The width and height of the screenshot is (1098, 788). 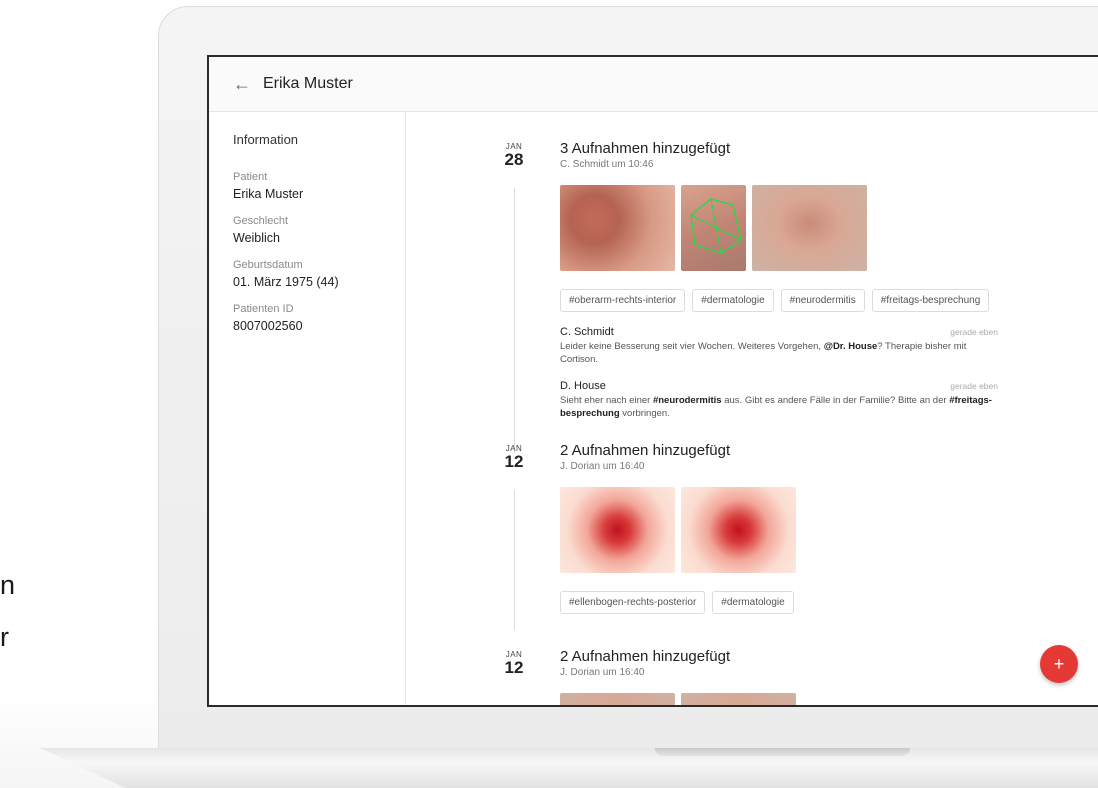 I want to click on tag-chip: #neurodermitis, so click(x=822, y=300).